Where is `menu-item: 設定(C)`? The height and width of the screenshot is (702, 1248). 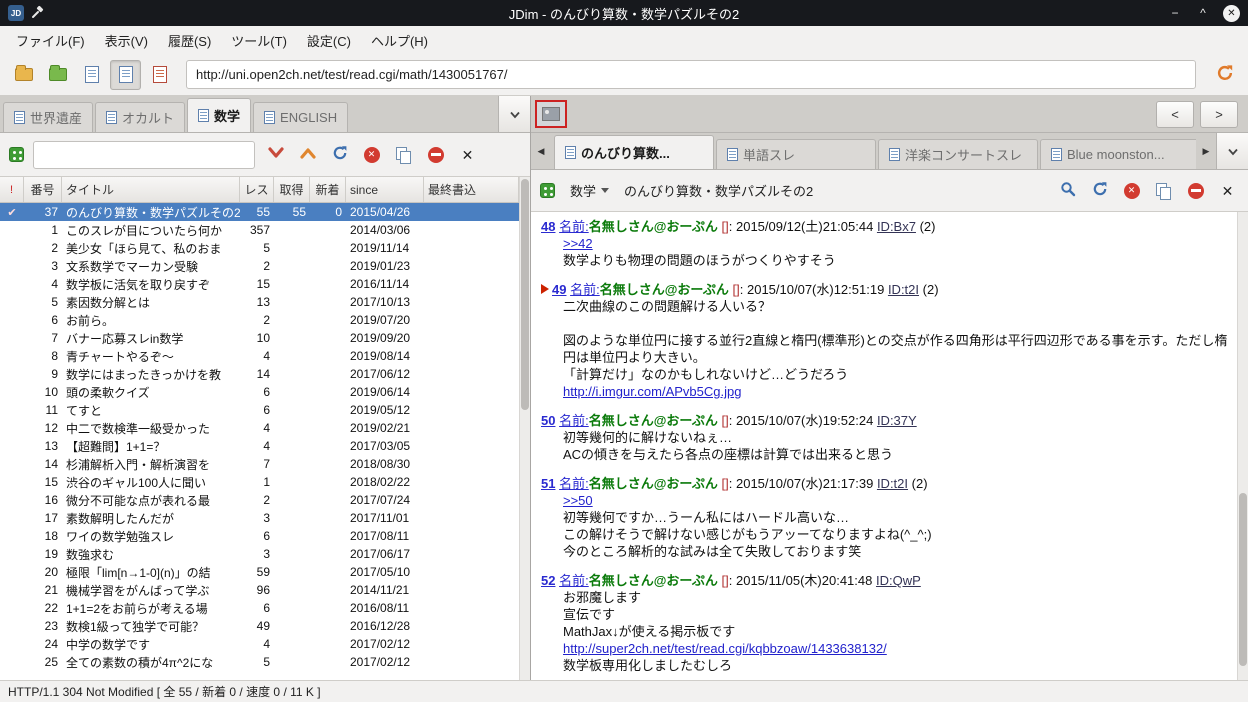 menu-item: 設定(C) is located at coordinates (329, 40).